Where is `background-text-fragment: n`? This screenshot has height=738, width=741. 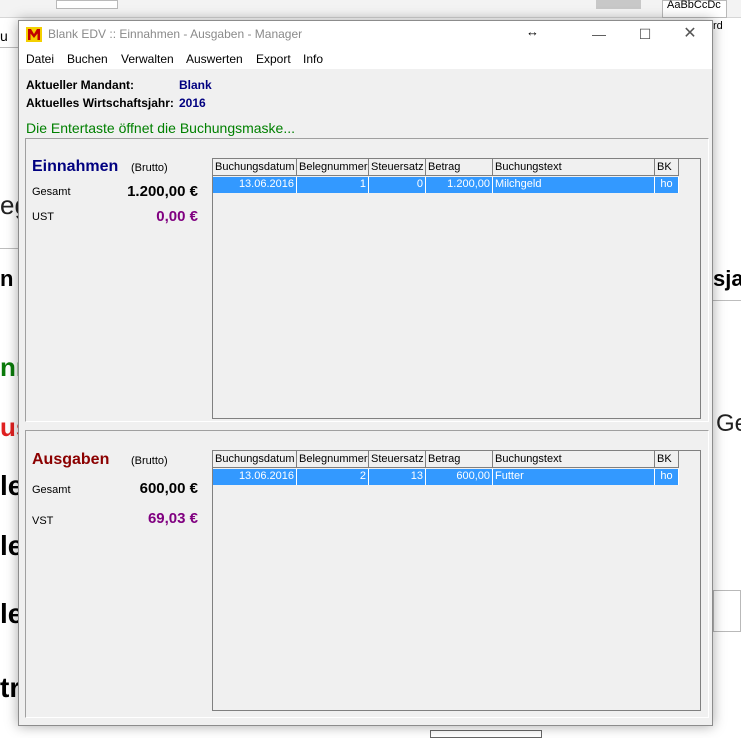 background-text-fragment: n is located at coordinates (7, 278).